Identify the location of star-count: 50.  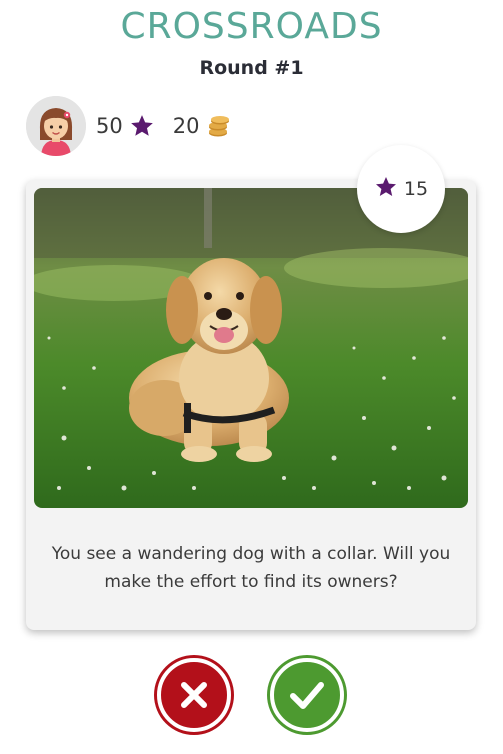
(109, 126).